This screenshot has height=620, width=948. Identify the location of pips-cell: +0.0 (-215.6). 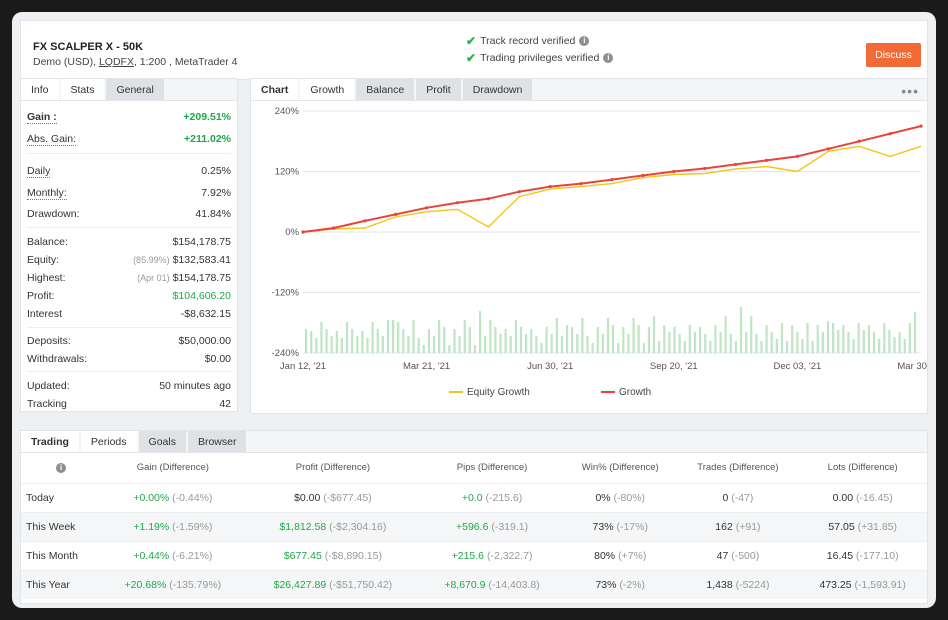
(492, 497).